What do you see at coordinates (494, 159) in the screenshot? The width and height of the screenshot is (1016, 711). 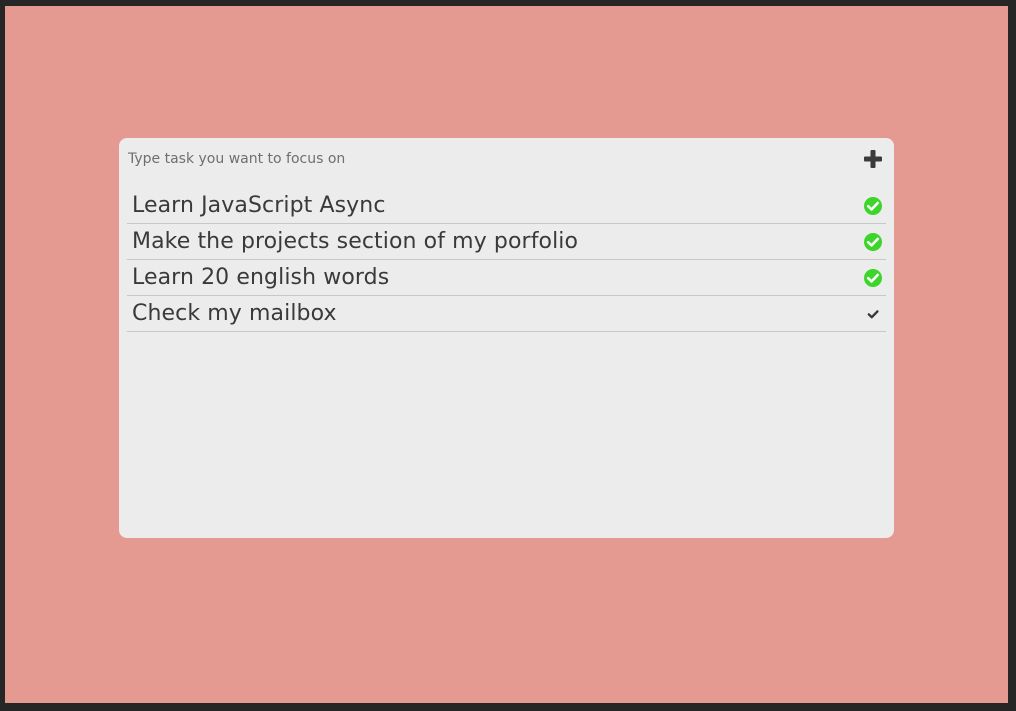 I see `task-input` at bounding box center [494, 159].